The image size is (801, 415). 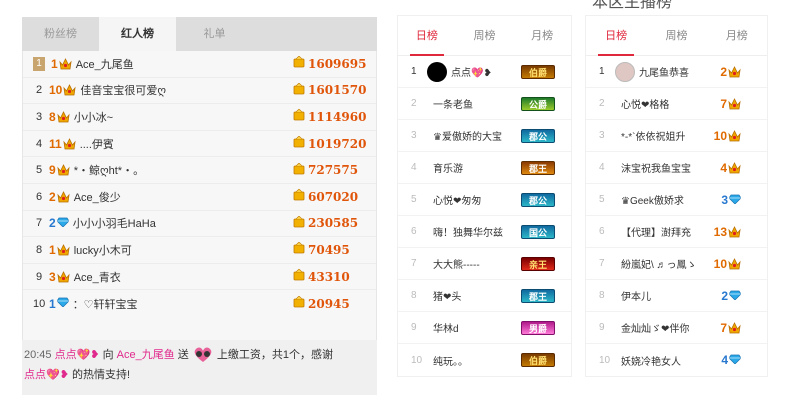 I want to click on user-name: 心悦❤匆匆, so click(x=457, y=199).